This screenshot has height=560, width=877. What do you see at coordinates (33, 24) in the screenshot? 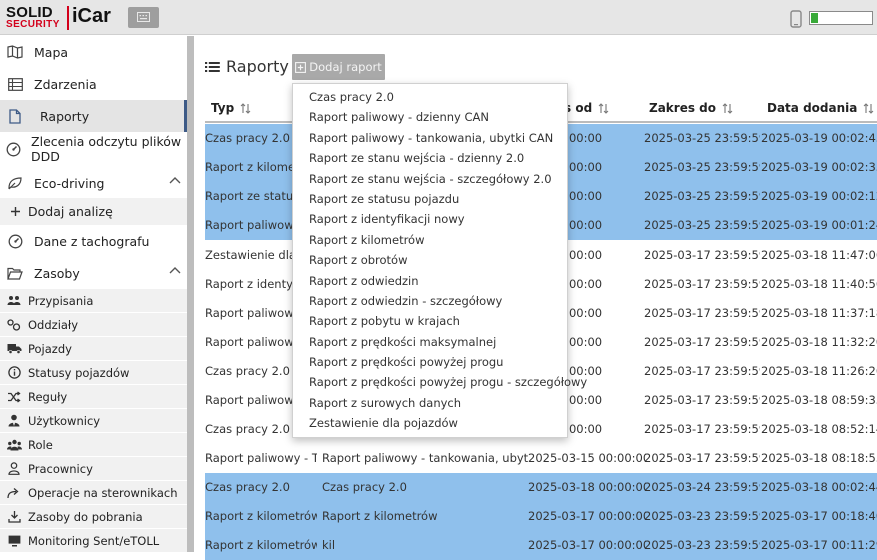
I see `logo-line2: SECURITY` at bounding box center [33, 24].